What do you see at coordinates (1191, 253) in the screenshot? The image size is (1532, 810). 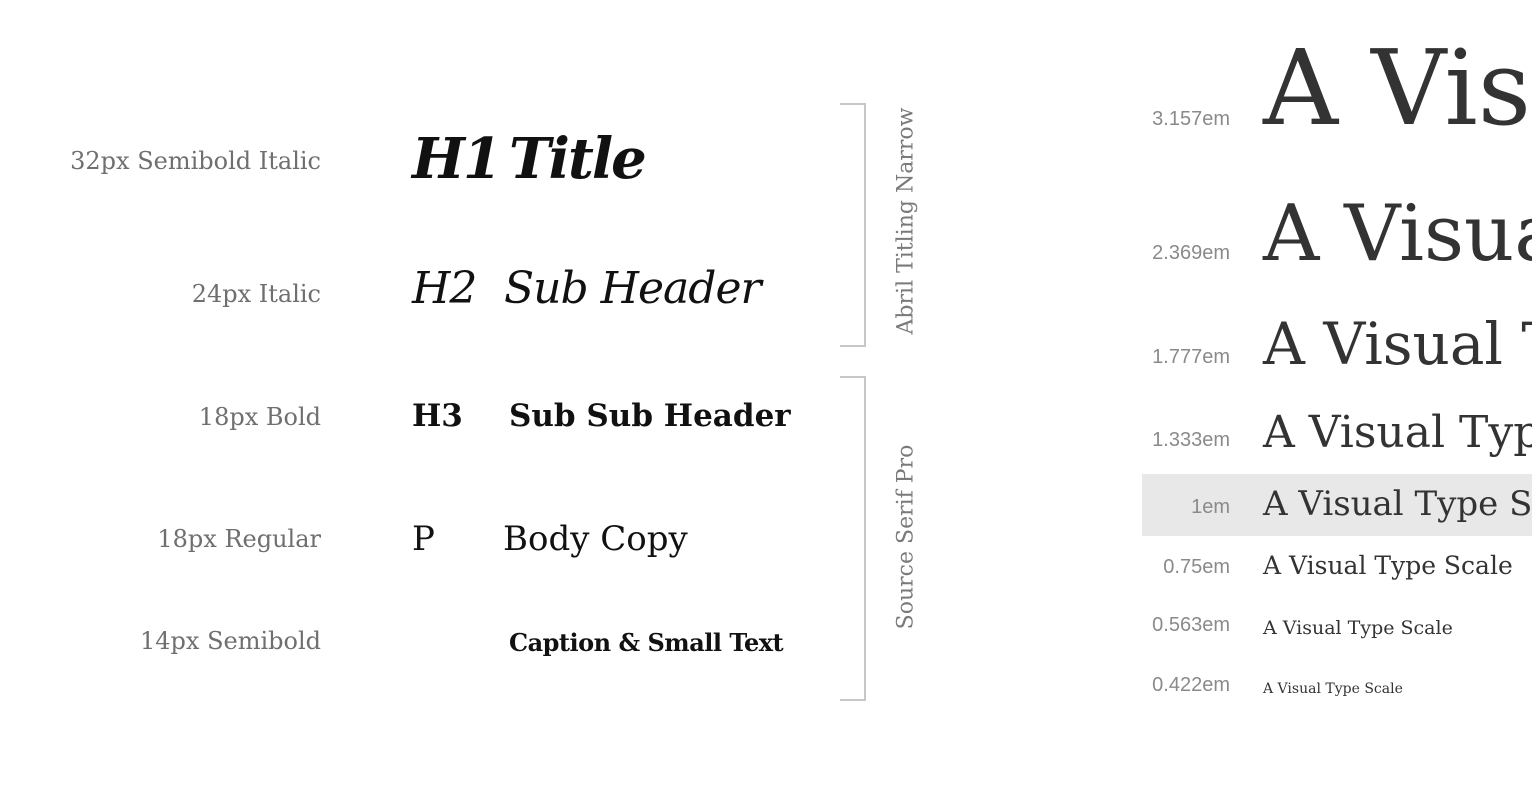 I see `scale-em-label: 2.369em` at bounding box center [1191, 253].